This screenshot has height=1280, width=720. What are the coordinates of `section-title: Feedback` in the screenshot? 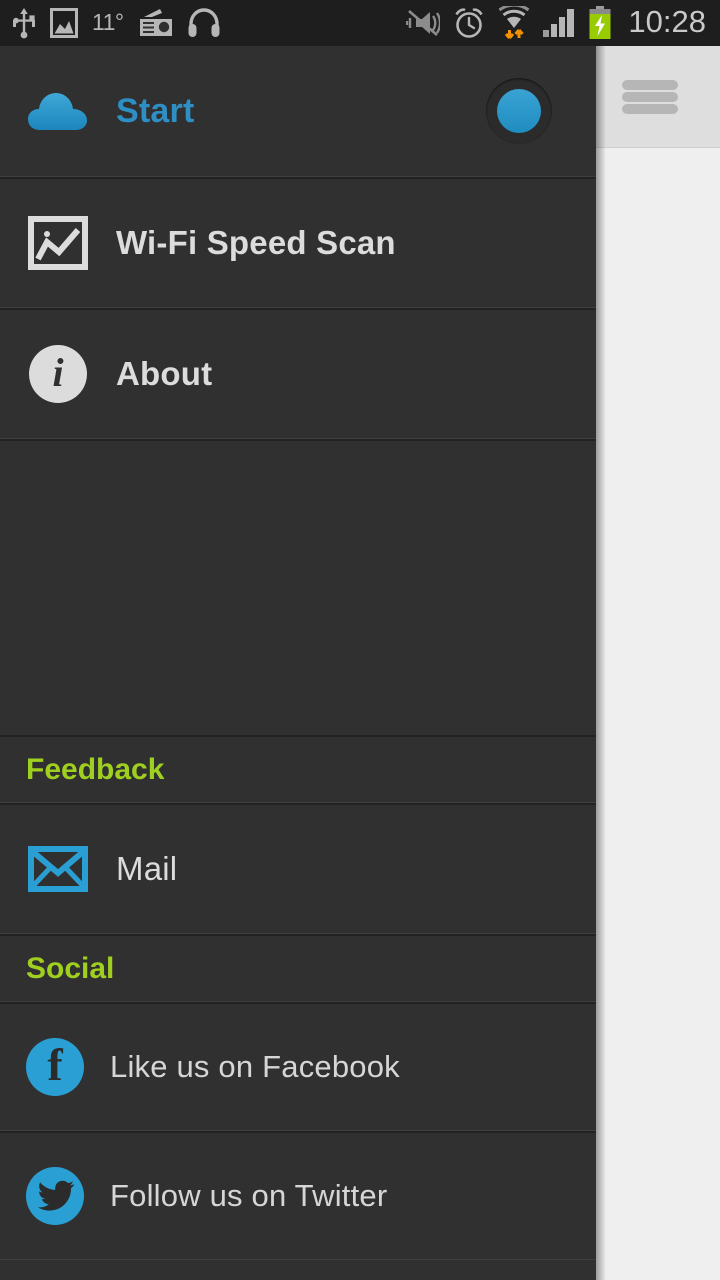 It's located at (95, 769).